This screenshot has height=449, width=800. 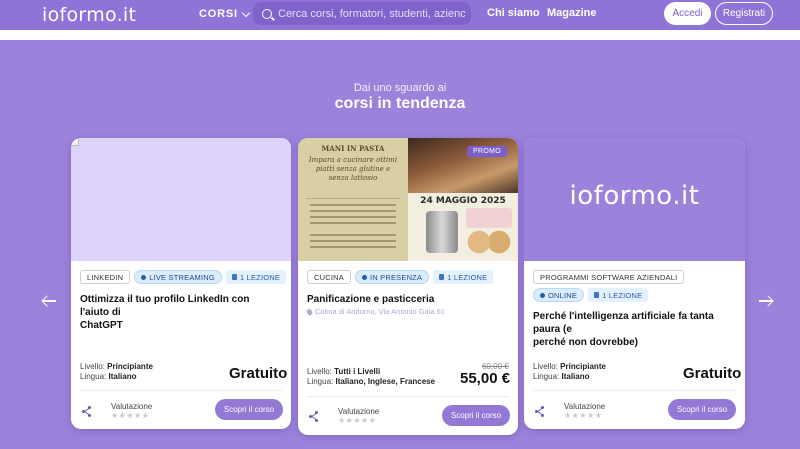 I want to click on section-heading: corsi in tendenza, so click(x=400, y=103).